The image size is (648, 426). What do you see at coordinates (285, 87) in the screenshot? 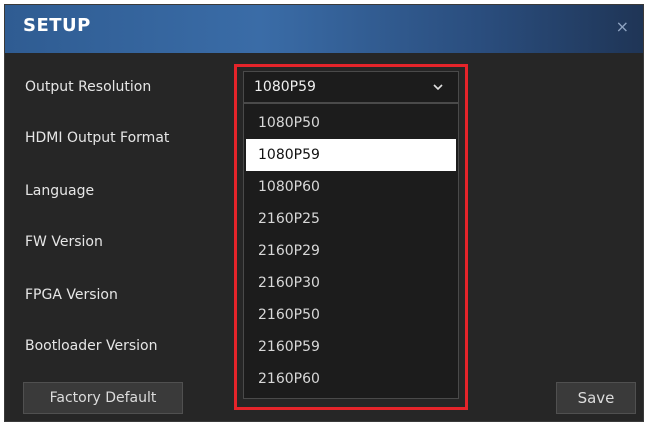
I see `output-resolution-value: 1080P59` at bounding box center [285, 87].